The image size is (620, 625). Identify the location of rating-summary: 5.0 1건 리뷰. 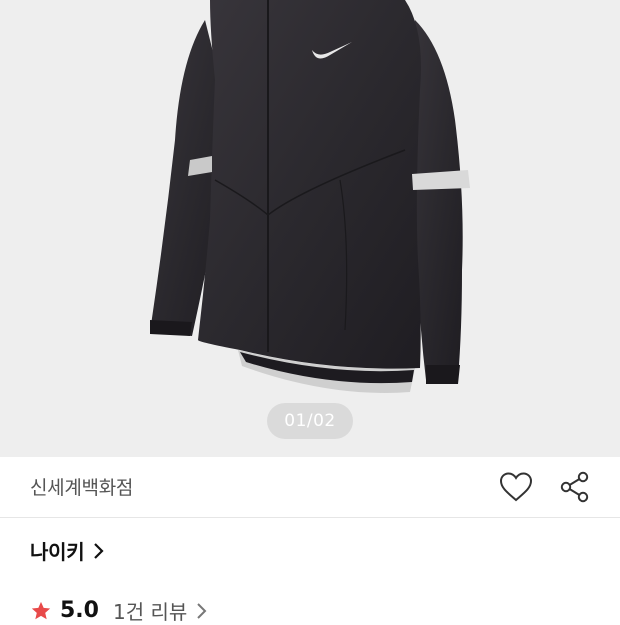
(118, 610).